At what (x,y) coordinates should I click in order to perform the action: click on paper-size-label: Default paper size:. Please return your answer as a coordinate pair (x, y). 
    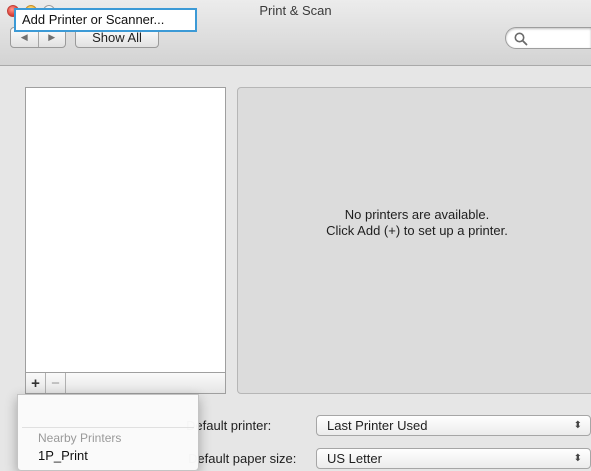
    Looking at the image, I should click on (242, 458).